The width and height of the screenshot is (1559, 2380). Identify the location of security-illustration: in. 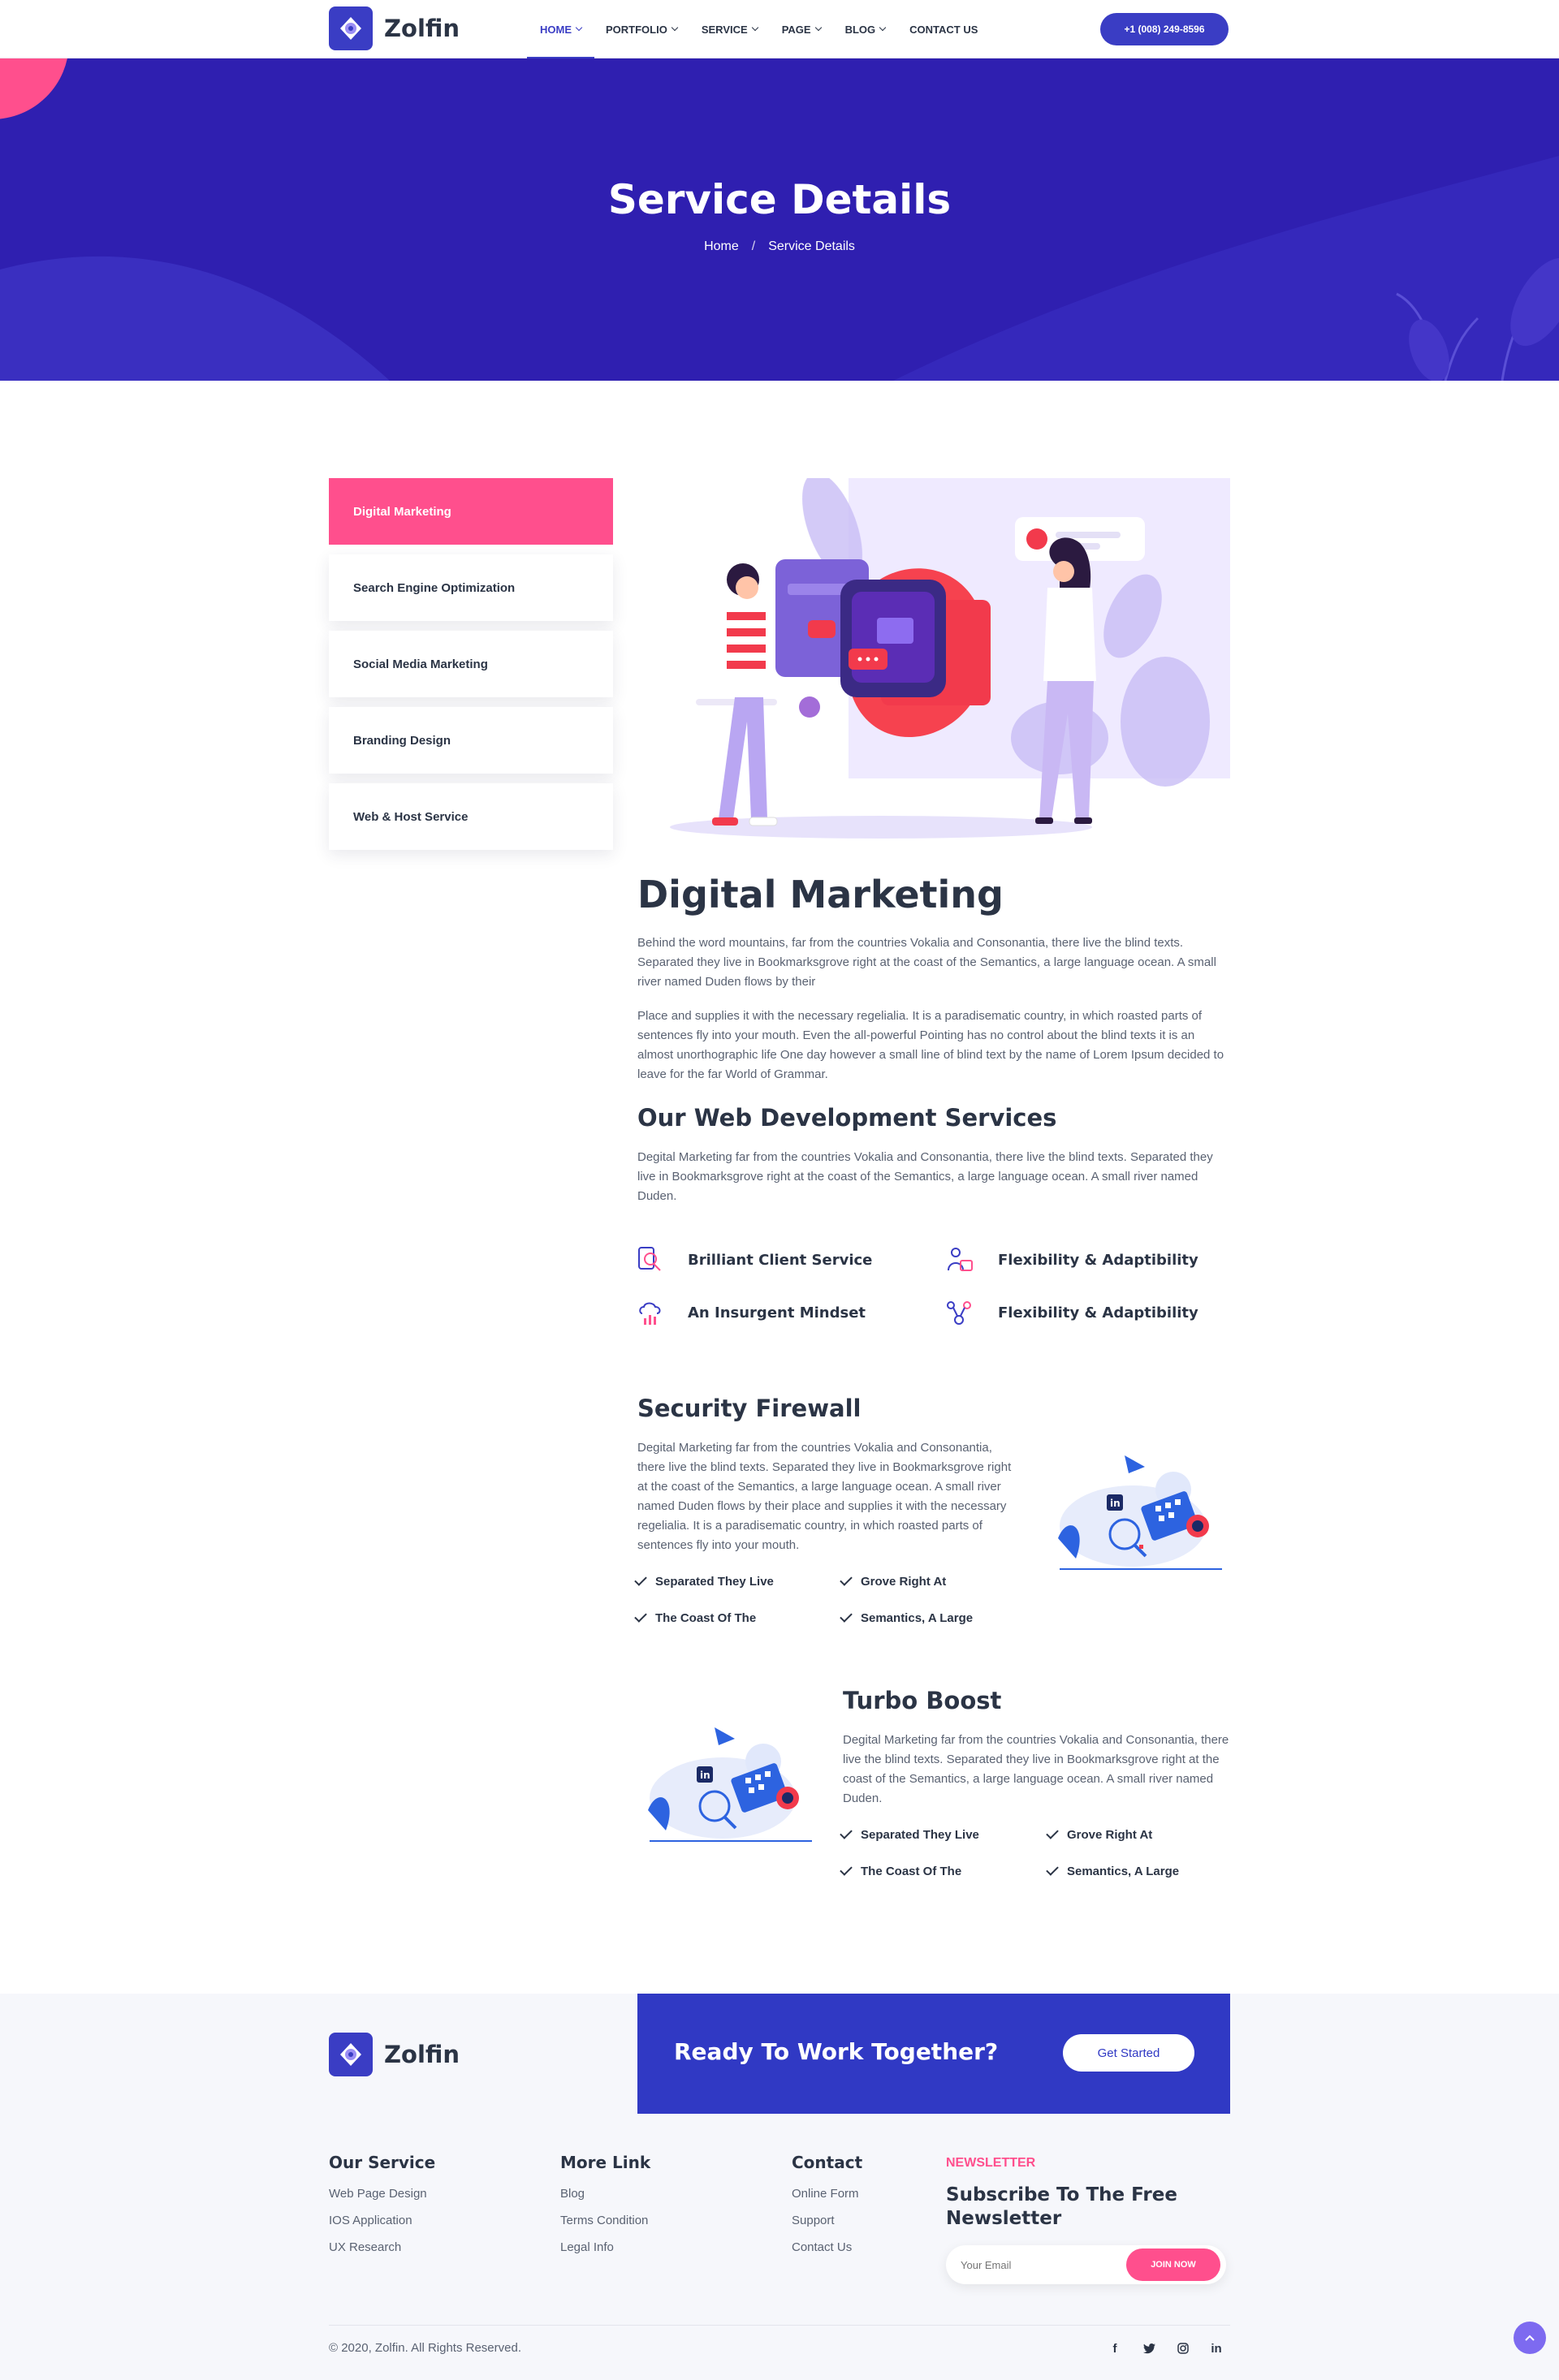
(1139, 1512).